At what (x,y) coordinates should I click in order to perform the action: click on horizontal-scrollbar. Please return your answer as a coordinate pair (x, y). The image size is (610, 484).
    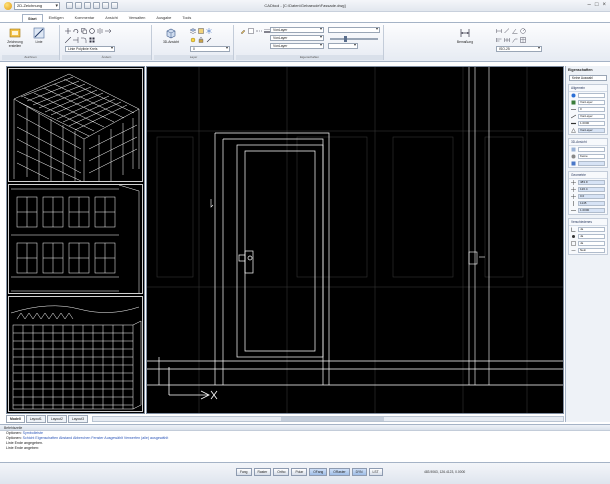
    Looking at the image, I should click on (328, 419).